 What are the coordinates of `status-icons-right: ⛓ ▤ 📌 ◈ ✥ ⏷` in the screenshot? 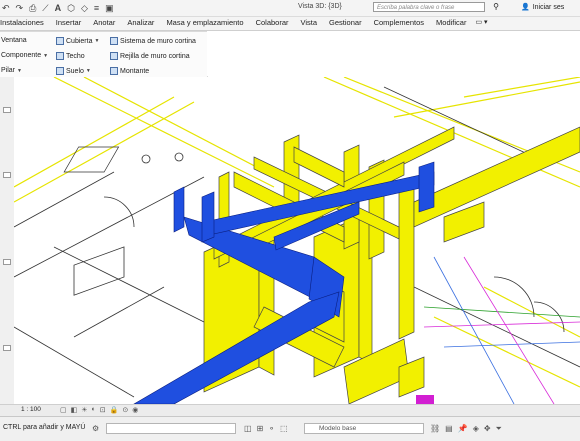 It's located at (466, 429).